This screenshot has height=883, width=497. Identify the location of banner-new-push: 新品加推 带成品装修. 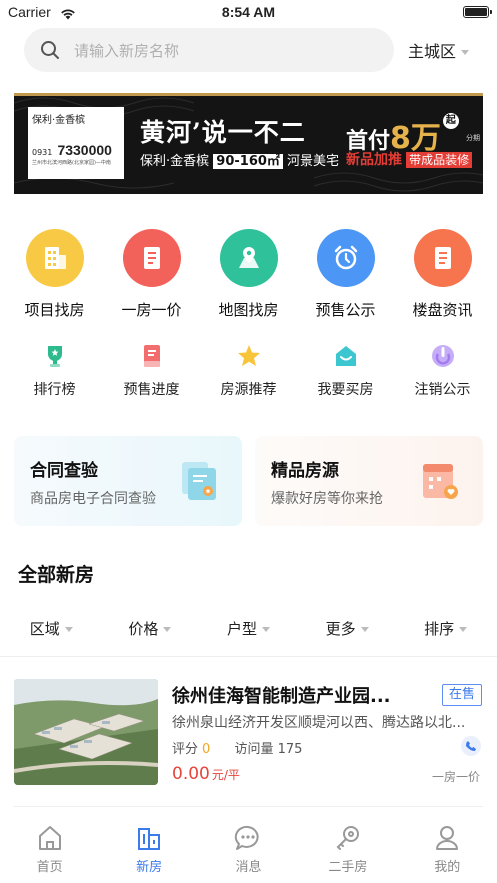
(409, 159).